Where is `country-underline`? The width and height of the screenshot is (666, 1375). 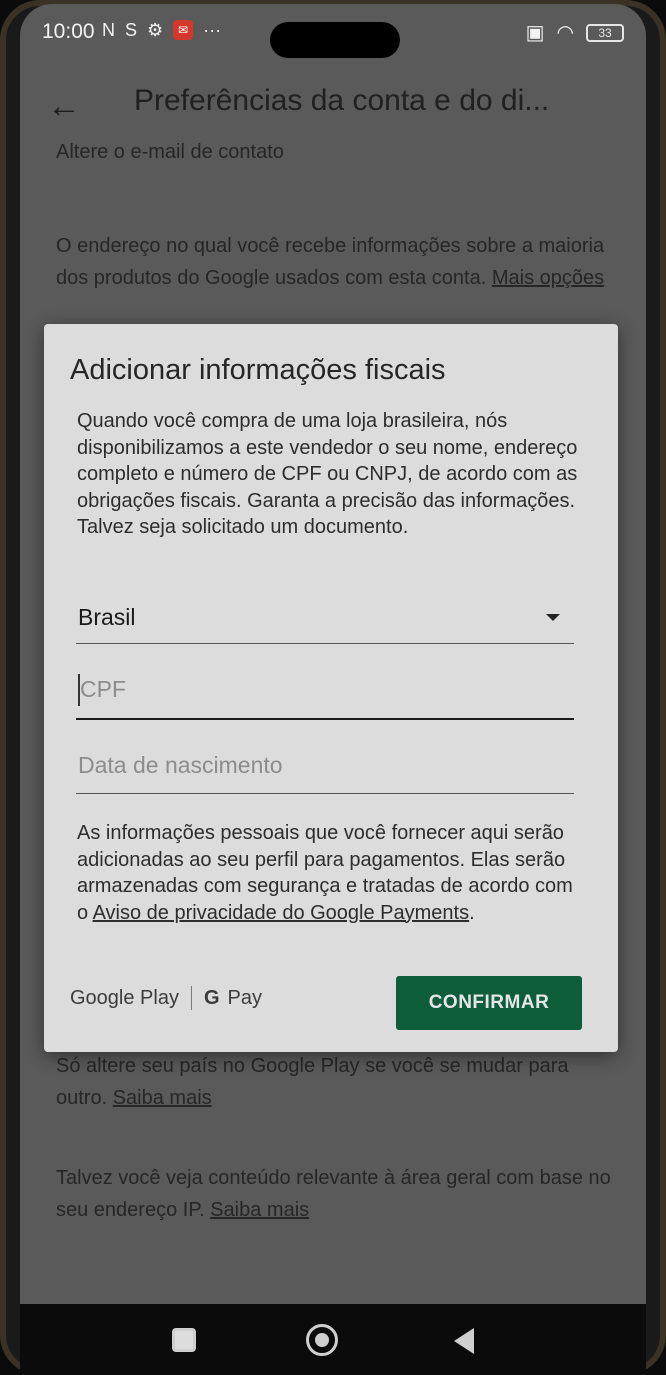 country-underline is located at coordinates (325, 643).